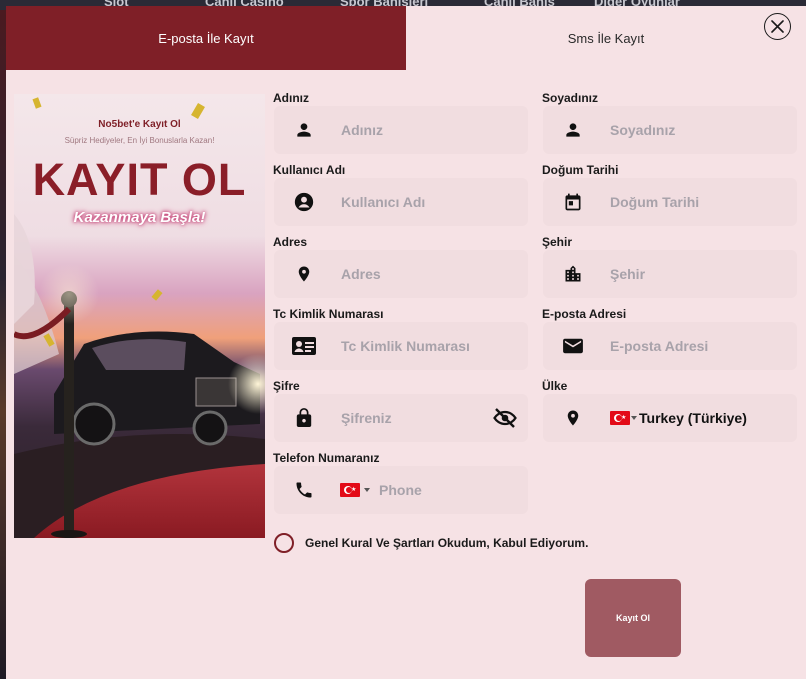  What do you see at coordinates (584, 314) in the screenshot?
I see `email-label: E-posta Adresi` at bounding box center [584, 314].